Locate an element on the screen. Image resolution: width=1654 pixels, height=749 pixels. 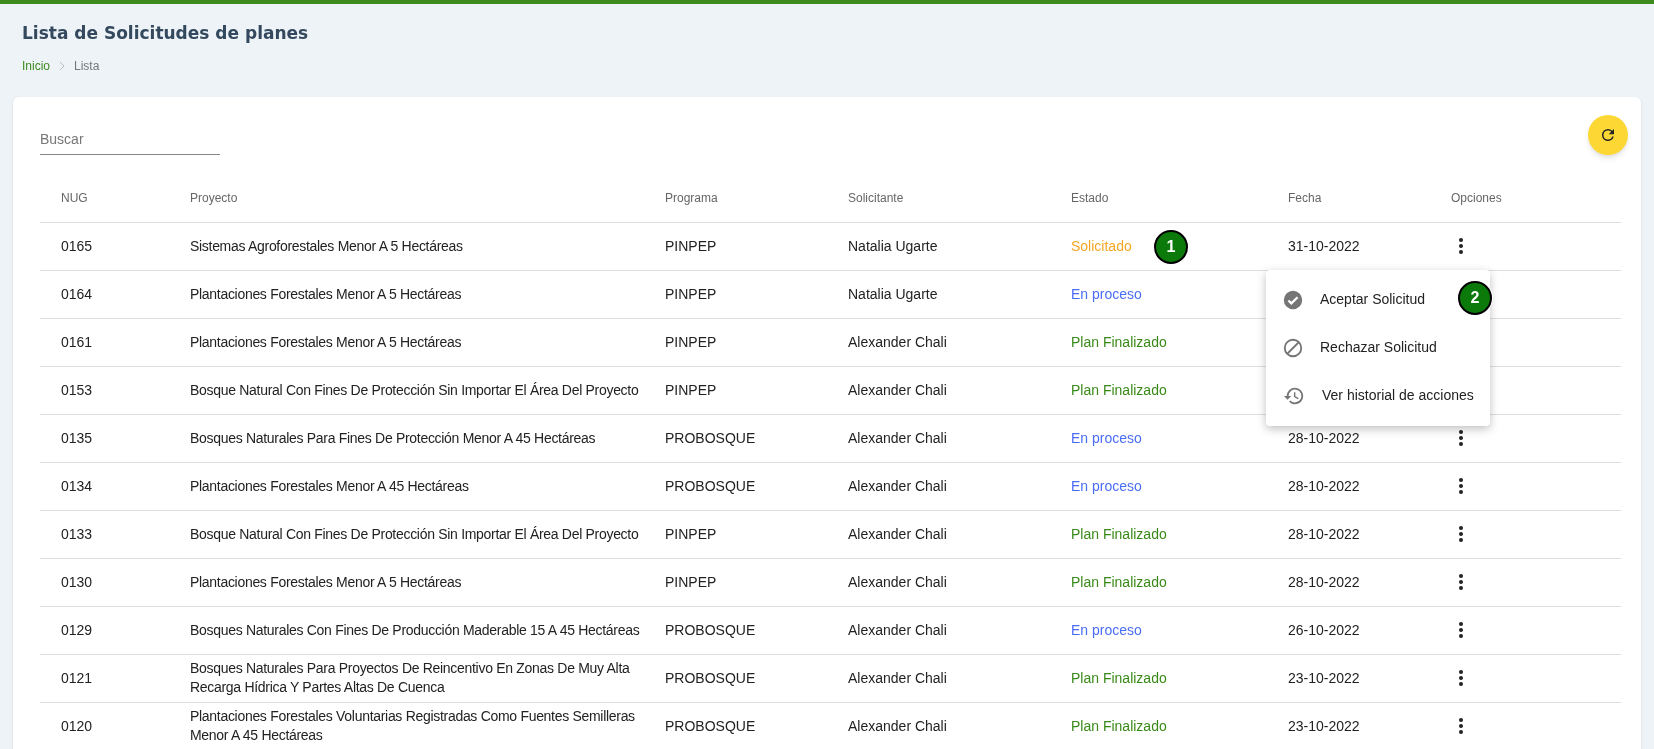
search-field: Buscar is located at coordinates (130, 139).